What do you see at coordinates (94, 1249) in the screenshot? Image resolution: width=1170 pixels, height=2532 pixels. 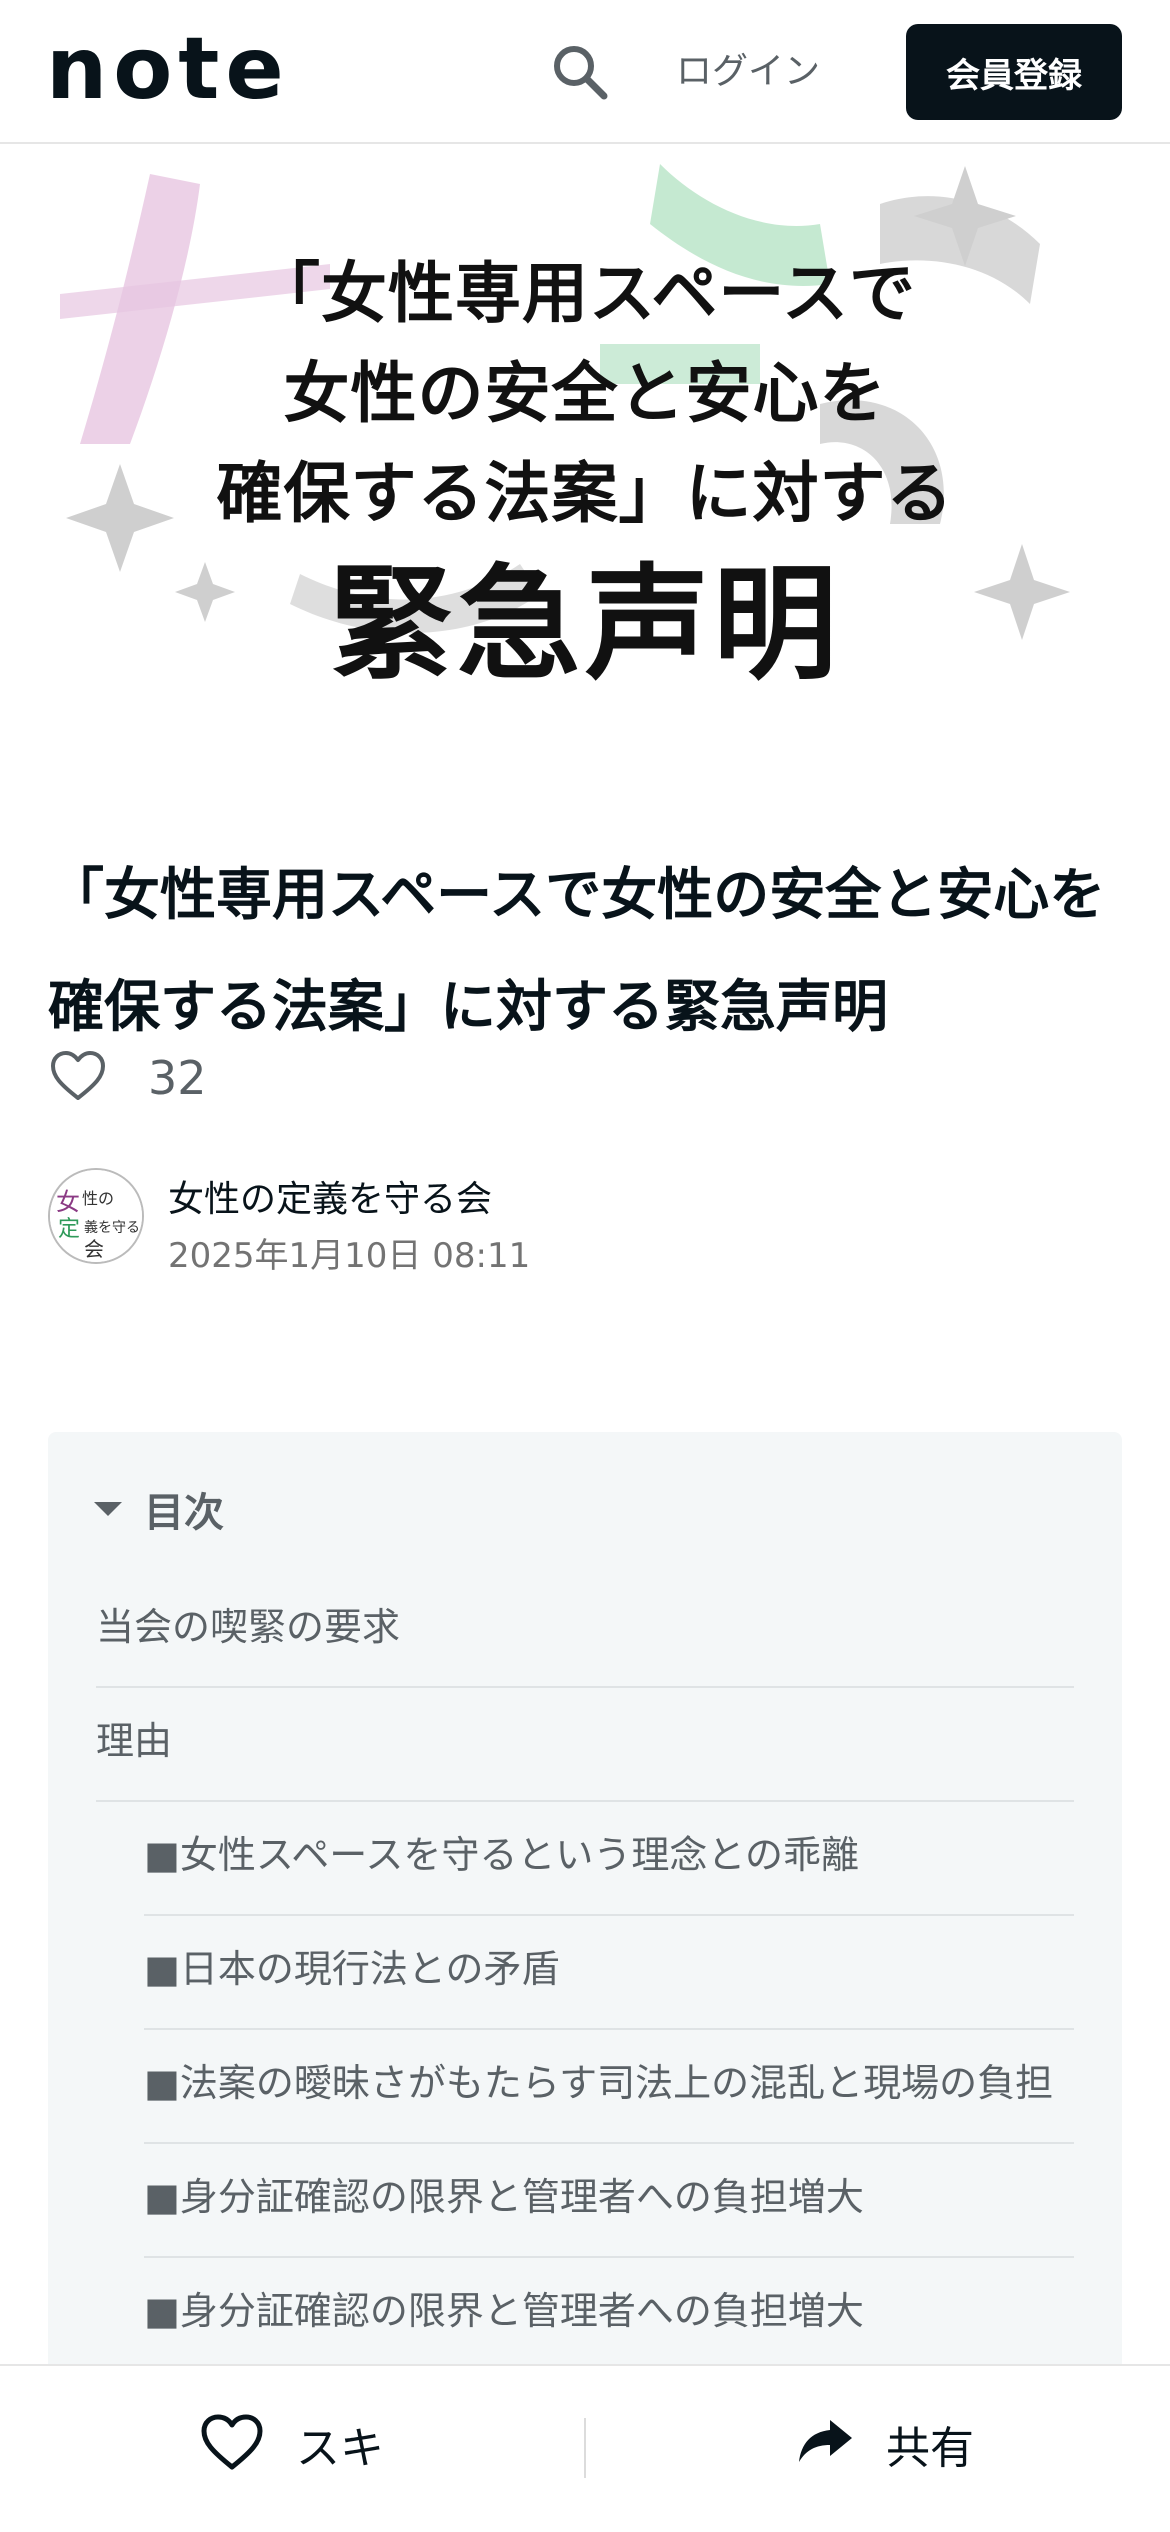 I see `svg-text: 会` at bounding box center [94, 1249].